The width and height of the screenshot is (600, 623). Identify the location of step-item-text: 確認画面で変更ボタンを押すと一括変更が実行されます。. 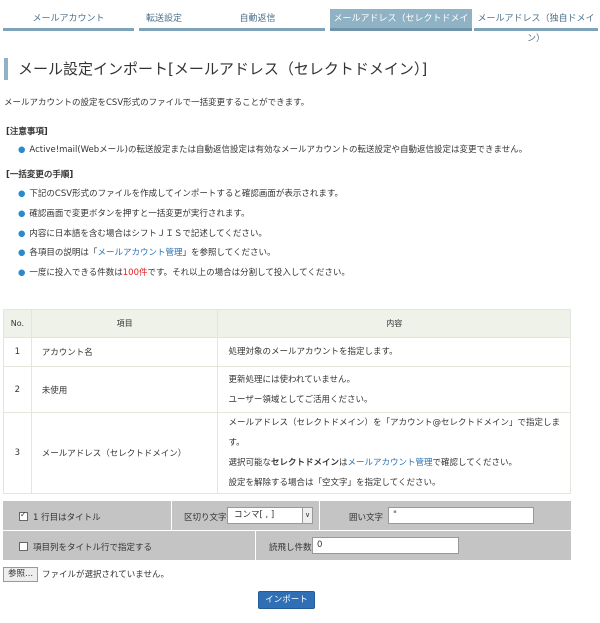
(139, 214).